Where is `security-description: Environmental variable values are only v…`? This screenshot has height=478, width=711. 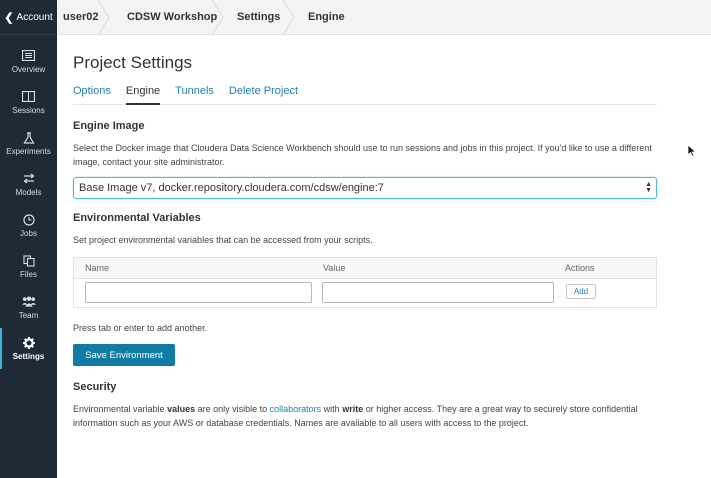
security-description: Environmental variable values are only v… is located at coordinates (365, 416).